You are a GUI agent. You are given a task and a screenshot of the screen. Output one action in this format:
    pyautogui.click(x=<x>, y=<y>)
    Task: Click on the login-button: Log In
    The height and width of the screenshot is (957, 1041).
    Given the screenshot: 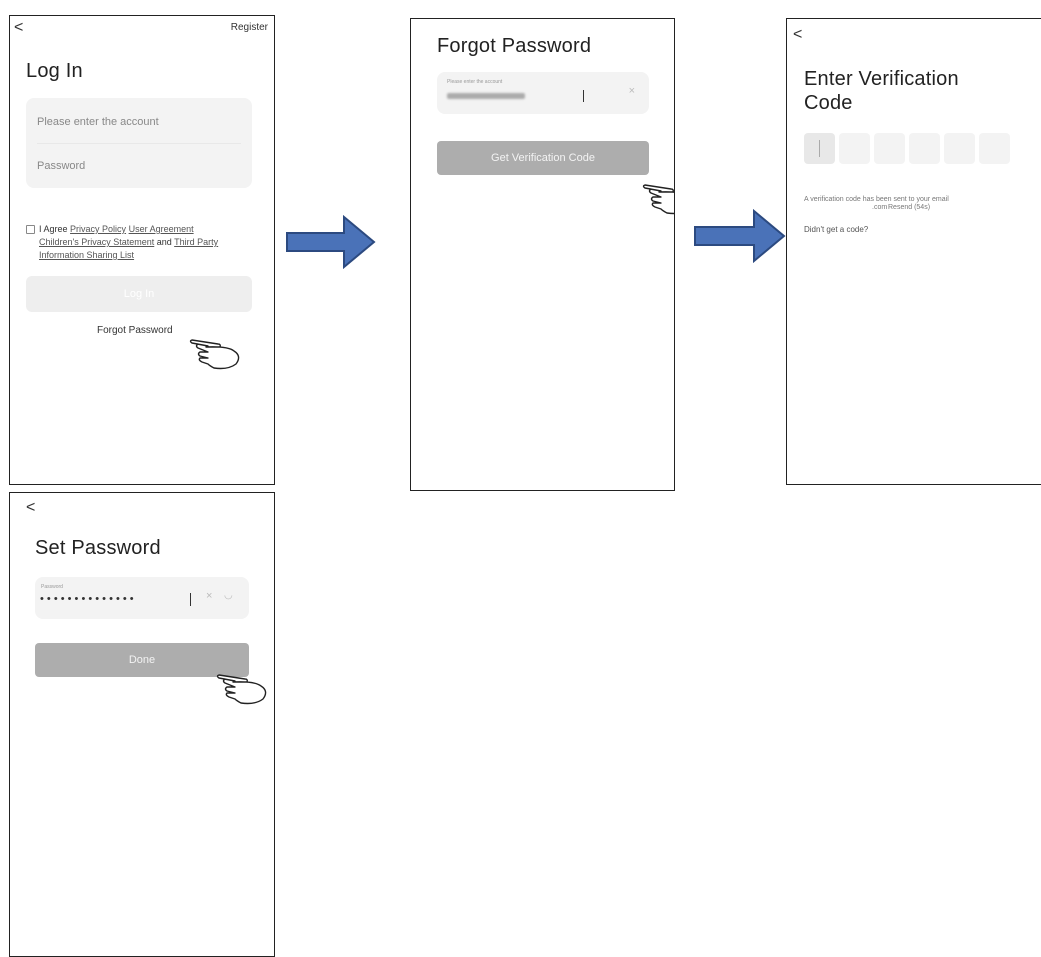 What is the action you would take?
    pyautogui.click(x=139, y=294)
    